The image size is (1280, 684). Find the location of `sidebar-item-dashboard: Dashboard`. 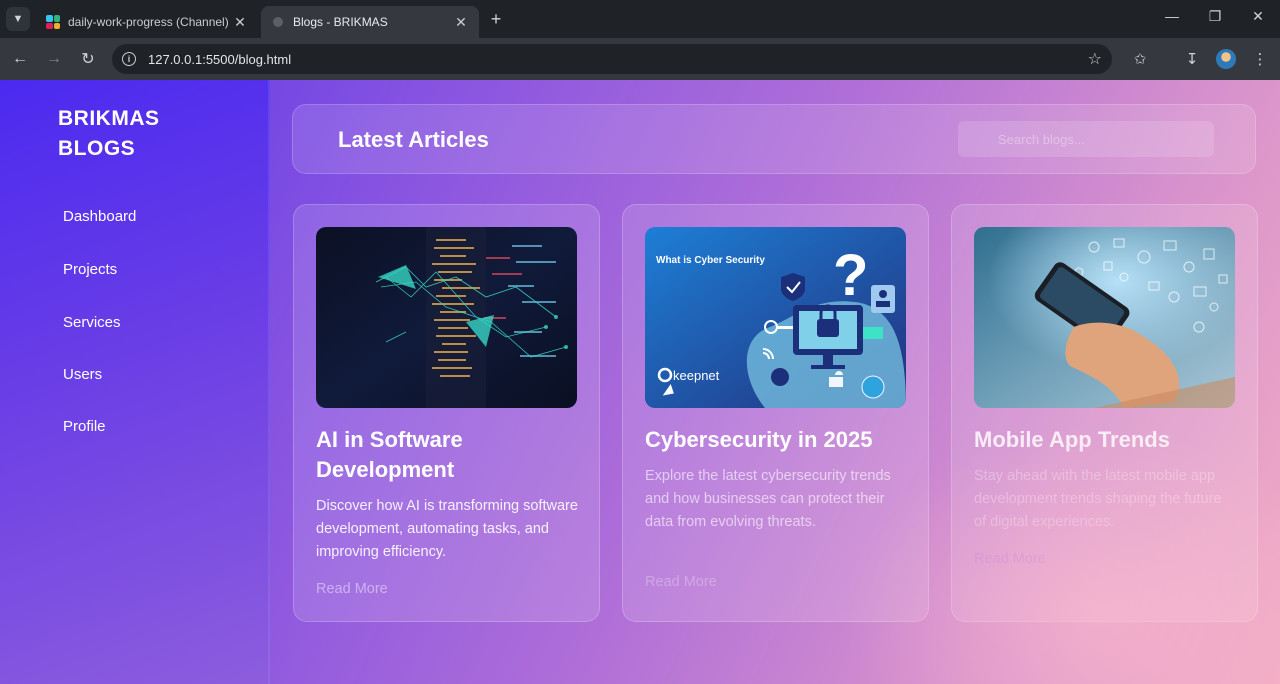

sidebar-item-dashboard: Dashboard is located at coordinates (99, 216).